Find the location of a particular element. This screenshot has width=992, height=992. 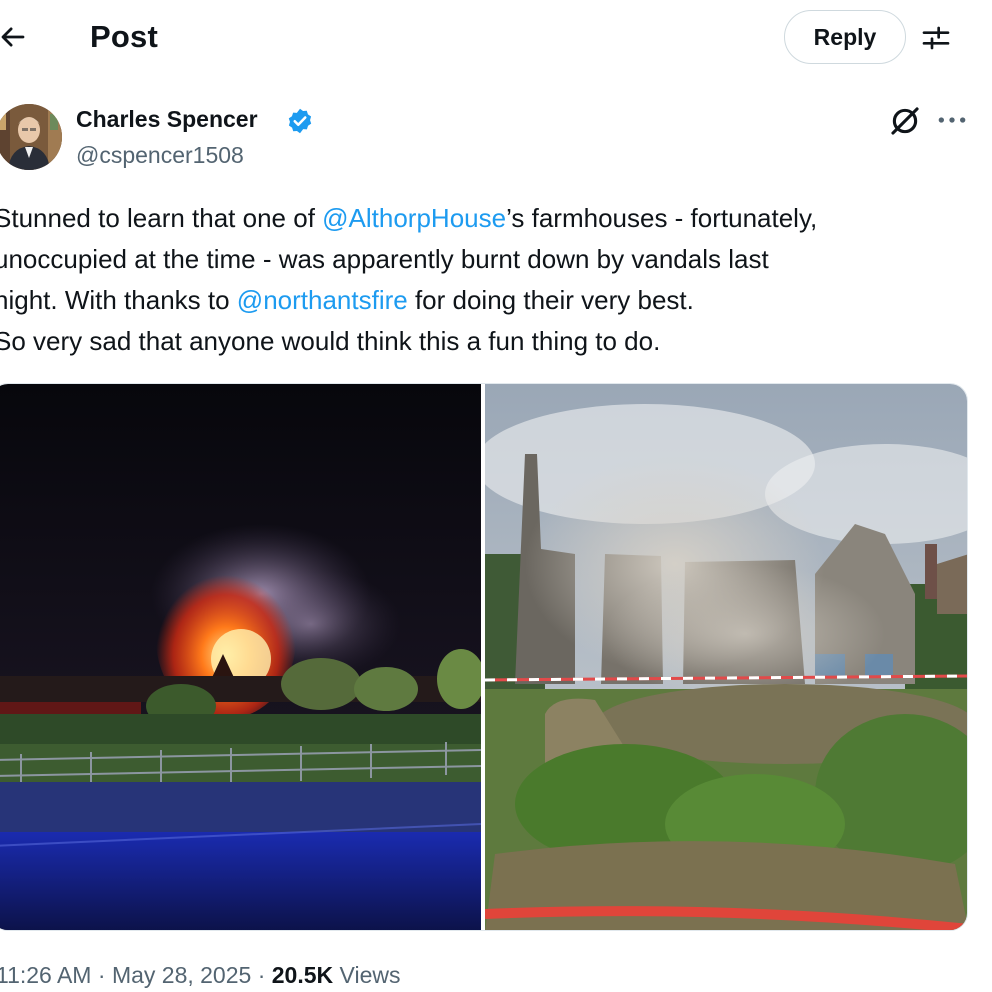

post-date: May 28, 2025 is located at coordinates (181, 975).